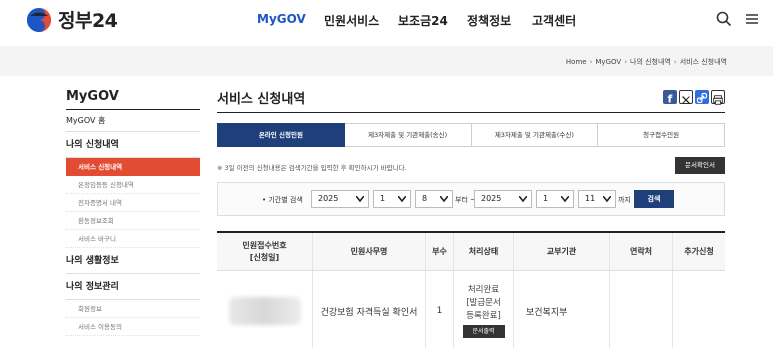  Describe the element at coordinates (261, 99) in the screenshot. I see `page-title: 서비스 신청내역` at that location.